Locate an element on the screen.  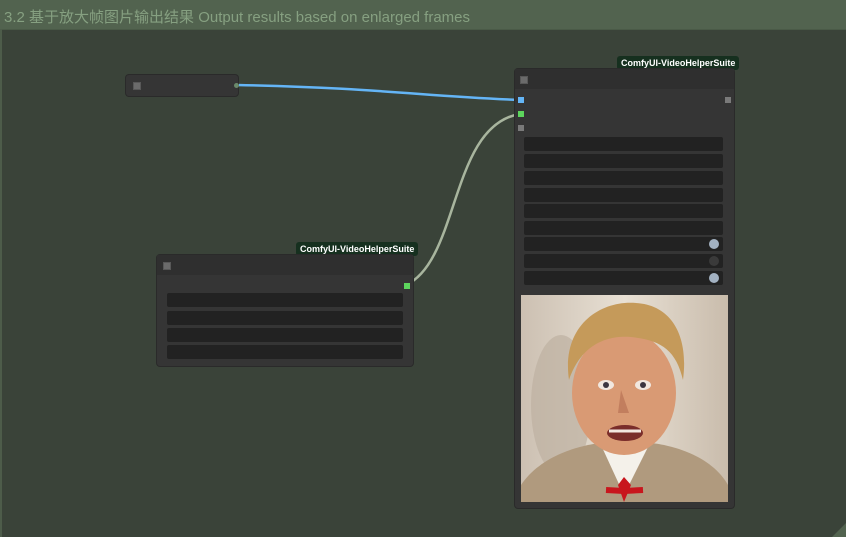
portrait-illustration is located at coordinates (624, 402).